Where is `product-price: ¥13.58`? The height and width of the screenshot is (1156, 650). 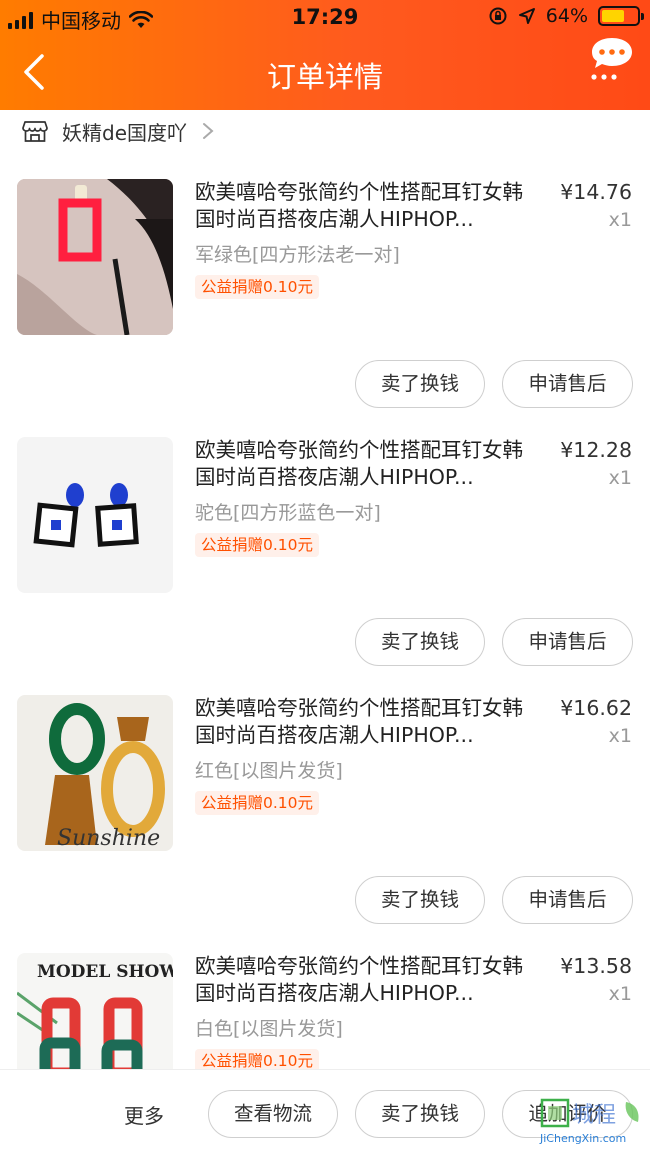 product-price: ¥13.58 is located at coordinates (596, 966).